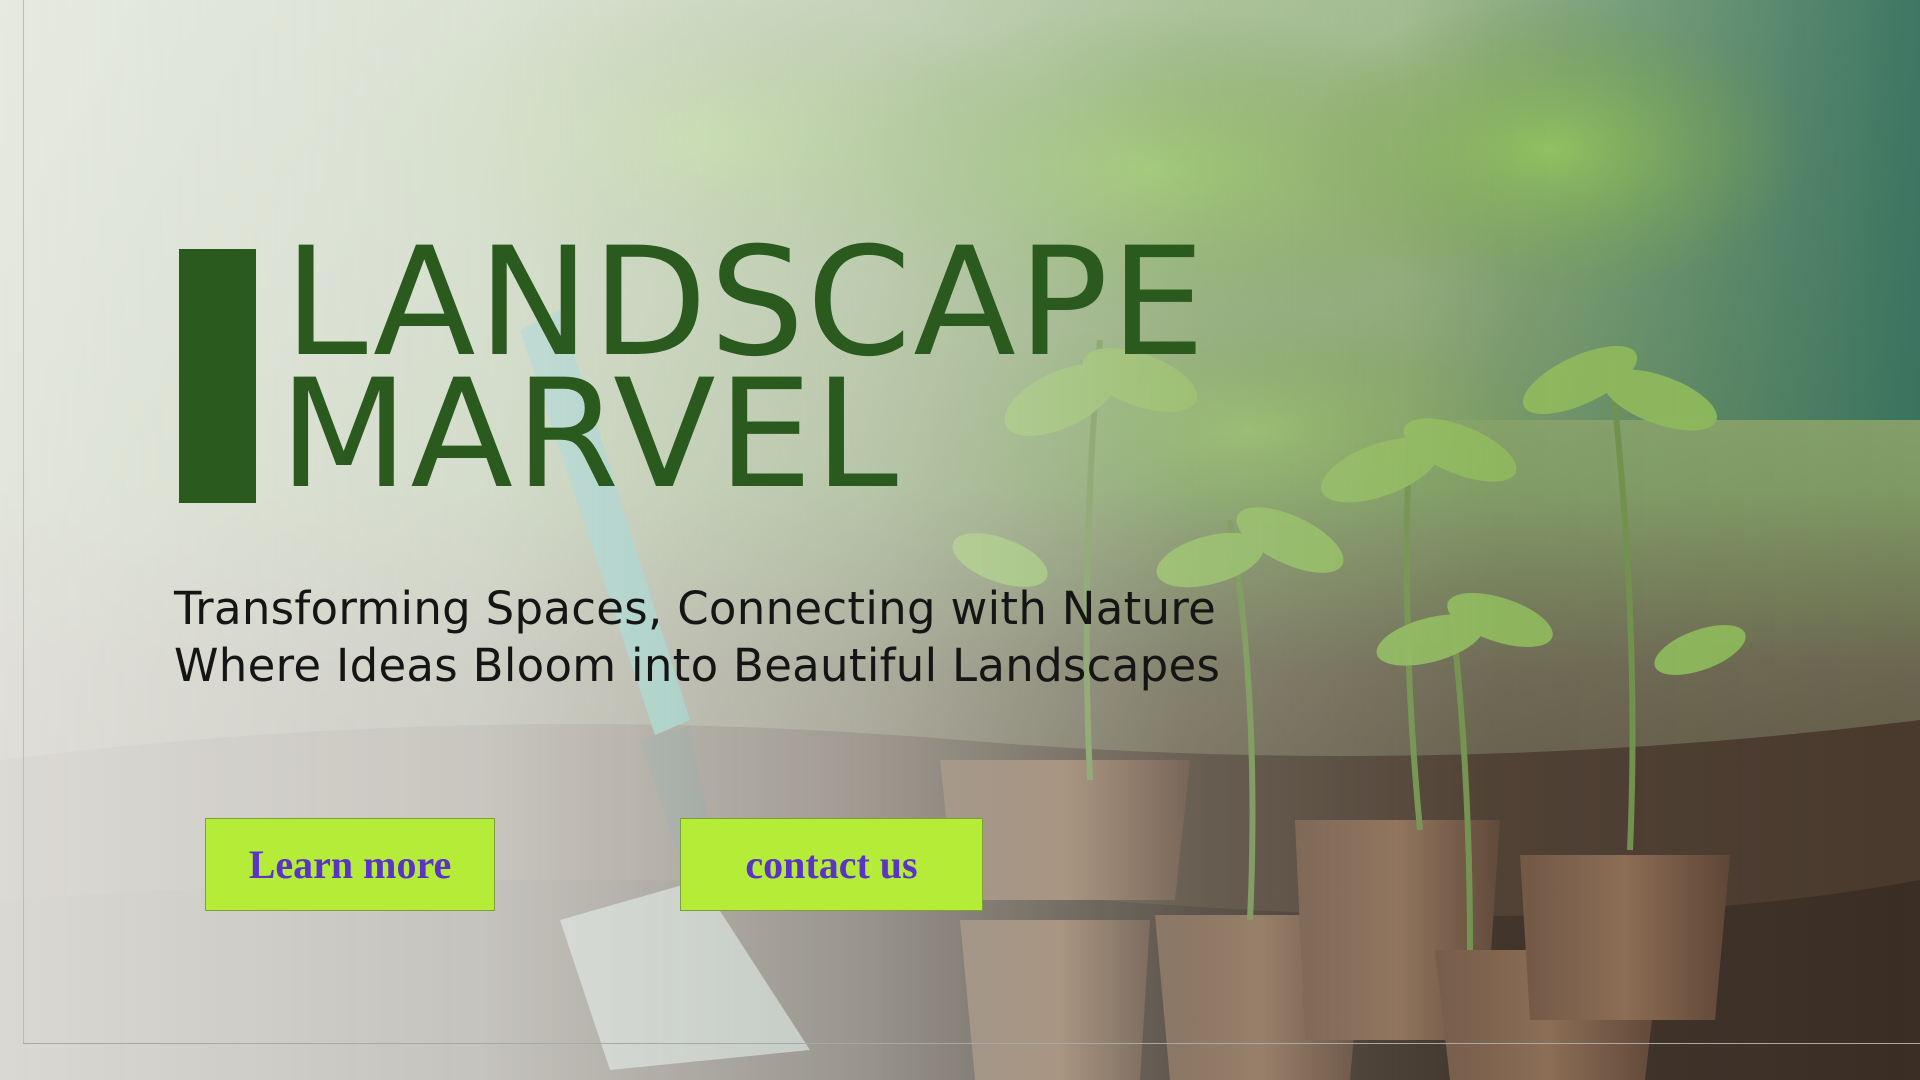 The image size is (1920, 1080). Describe the element at coordinates (350, 864) in the screenshot. I see `learn-more-button: Learn more` at that location.